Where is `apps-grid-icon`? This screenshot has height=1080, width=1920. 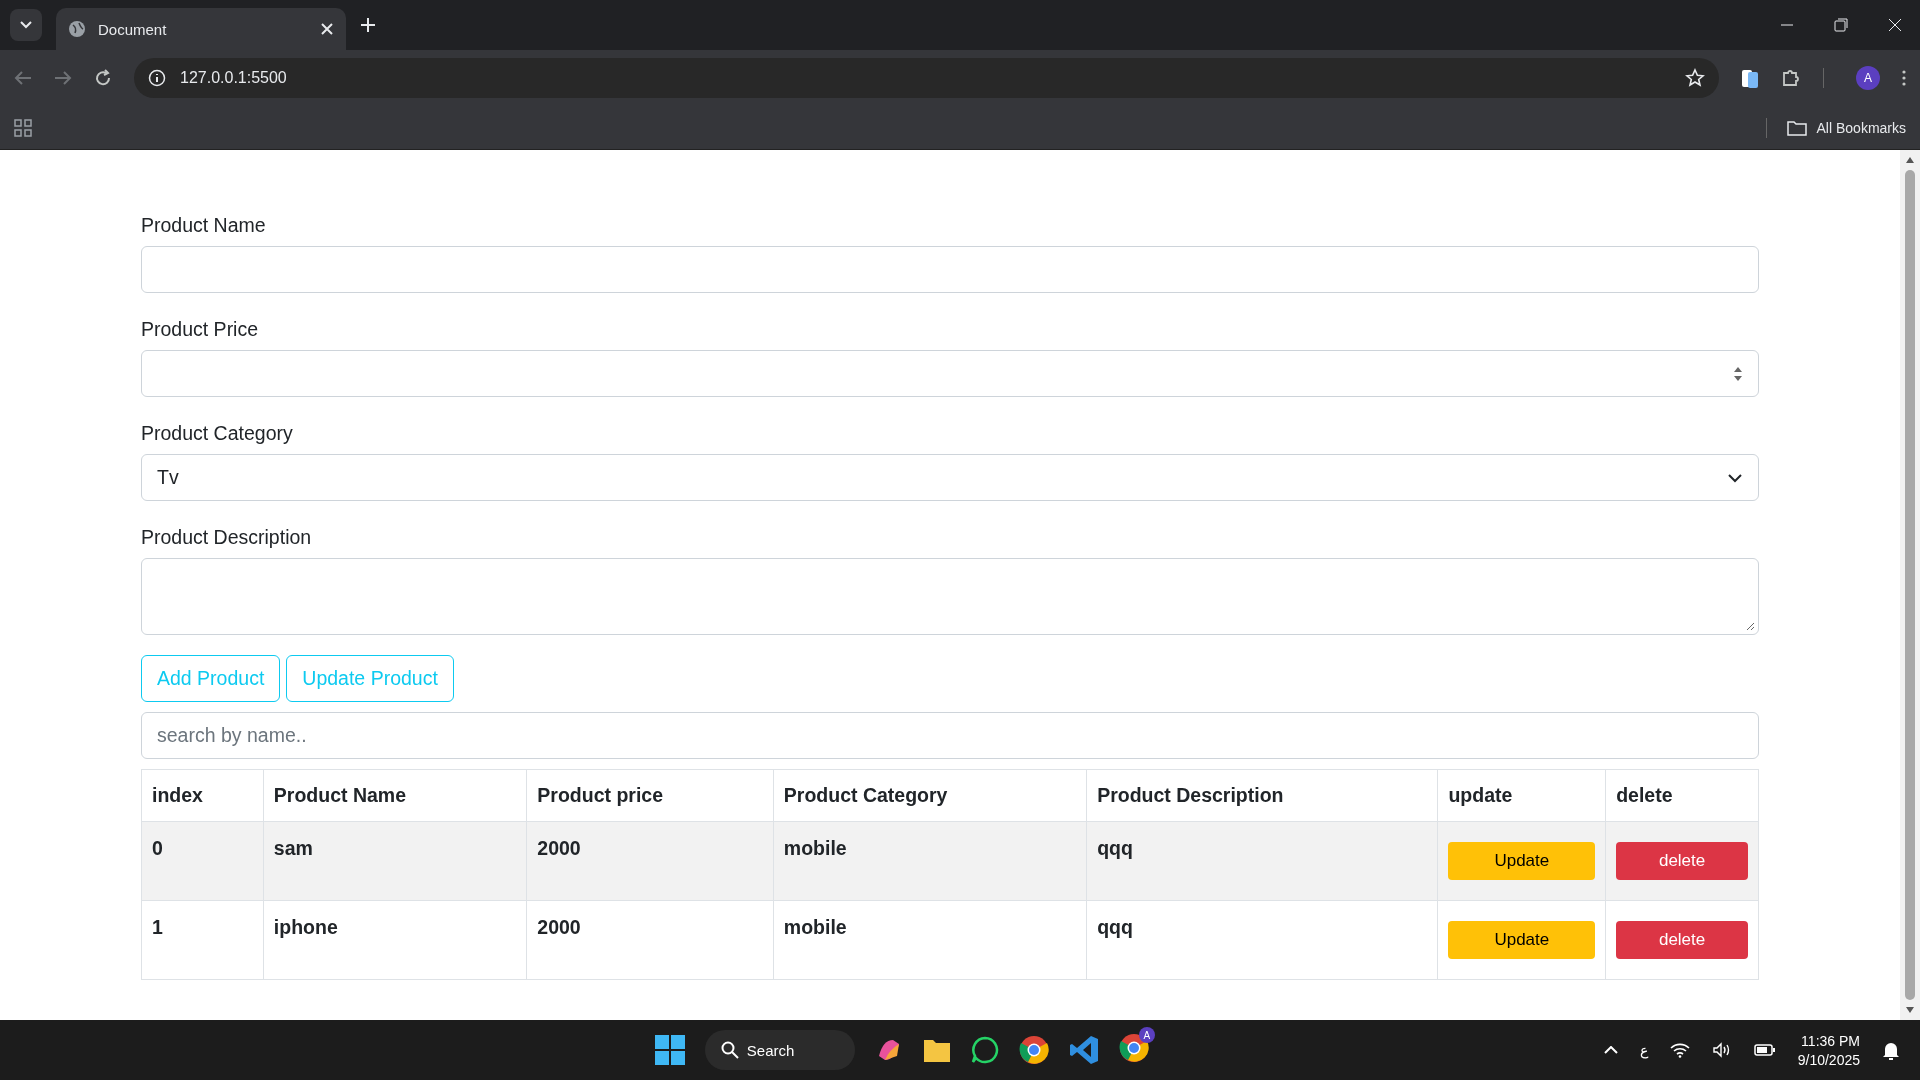
apps-grid-icon is located at coordinates (23, 127).